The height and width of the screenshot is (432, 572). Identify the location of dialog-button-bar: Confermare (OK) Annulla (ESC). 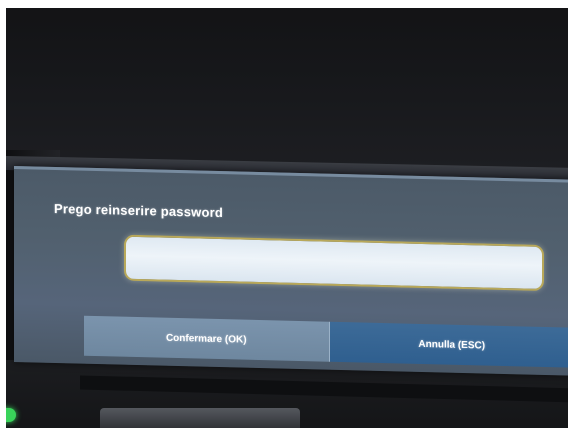
(328, 341).